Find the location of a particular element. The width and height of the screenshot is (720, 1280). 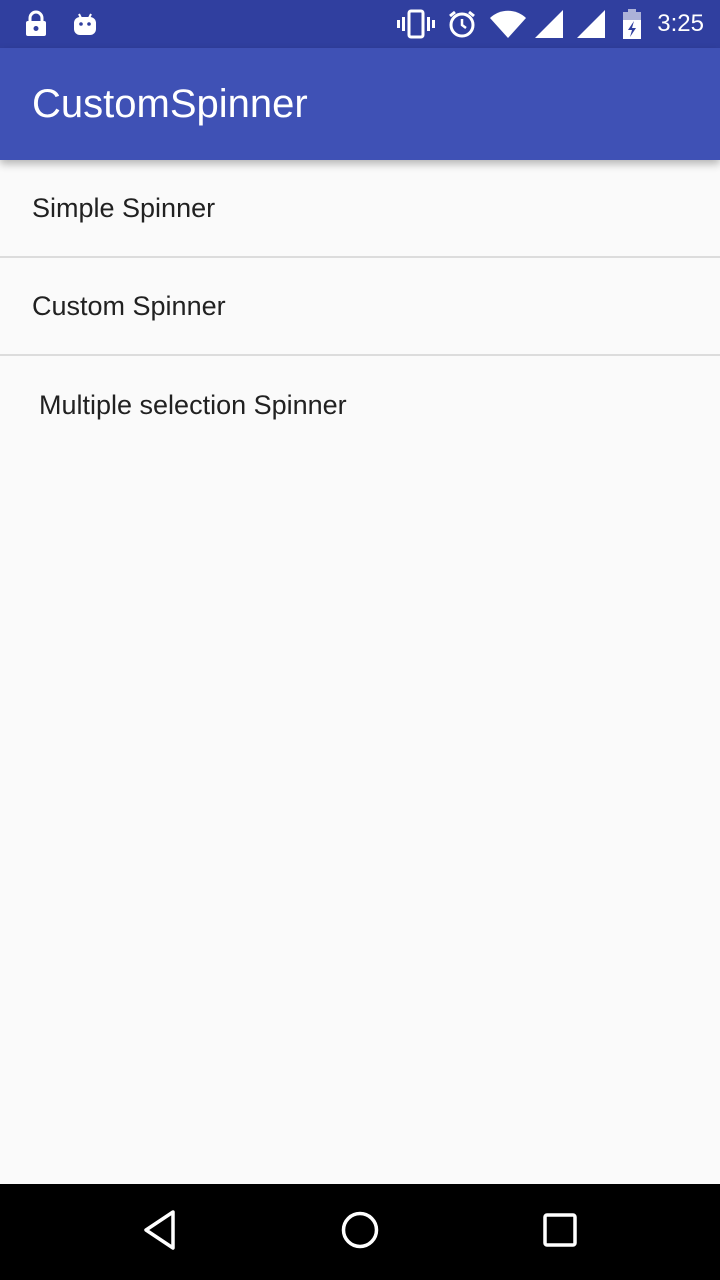

navigation-bar is located at coordinates (360, 1232).